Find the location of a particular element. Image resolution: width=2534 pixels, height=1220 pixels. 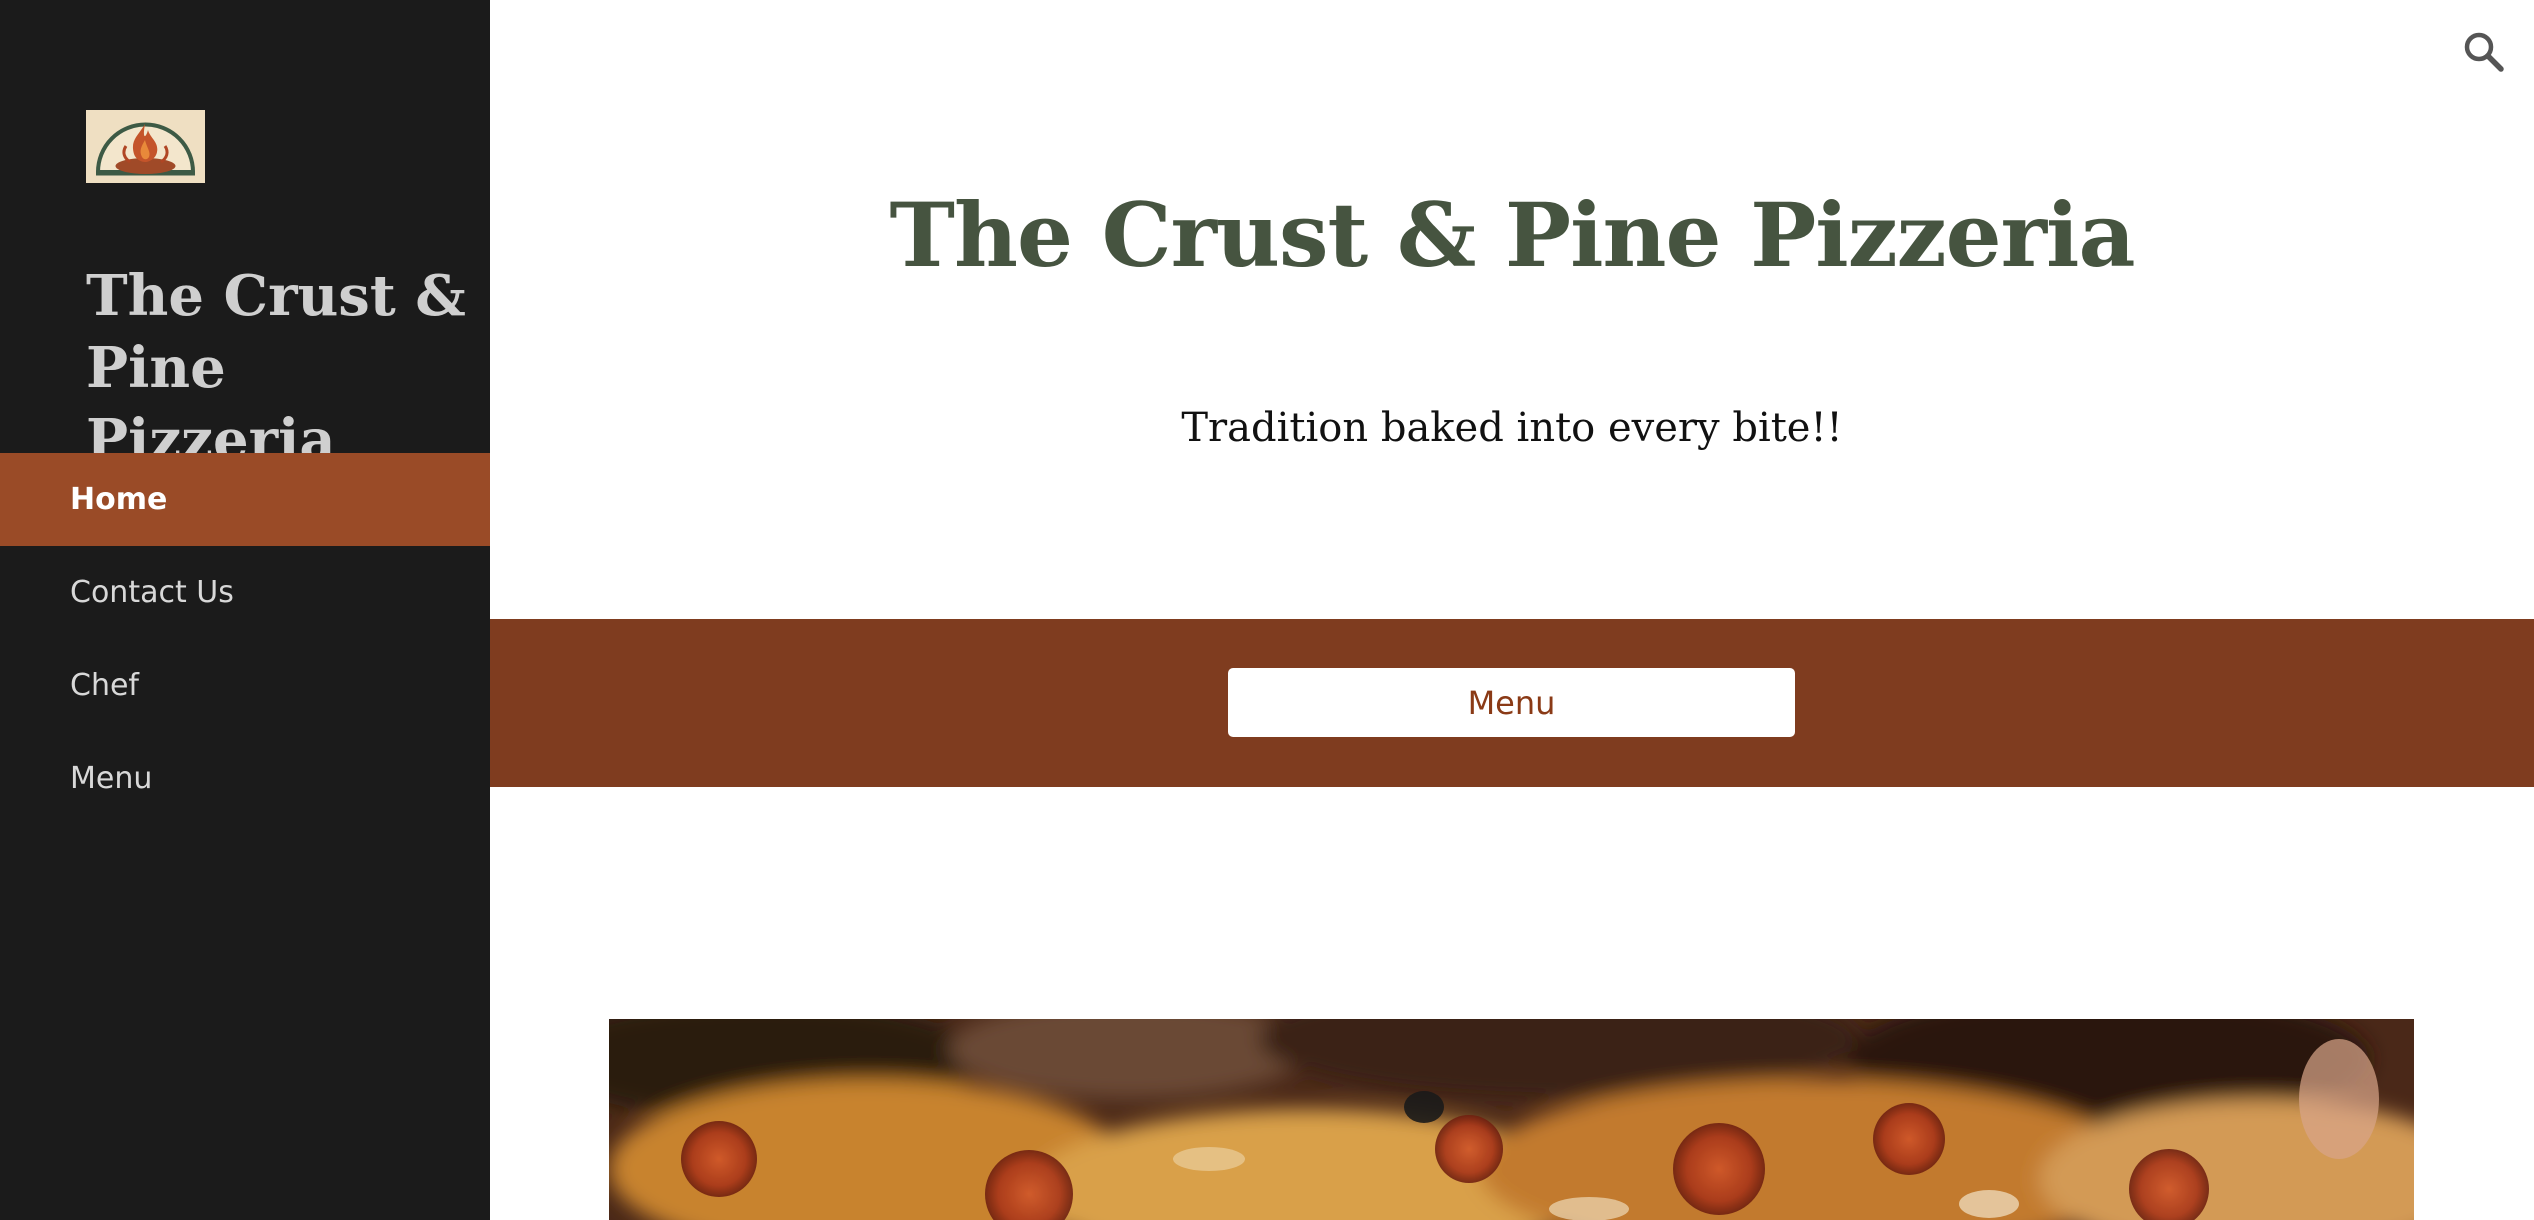

pizza-photo is located at coordinates (1511, 1119).